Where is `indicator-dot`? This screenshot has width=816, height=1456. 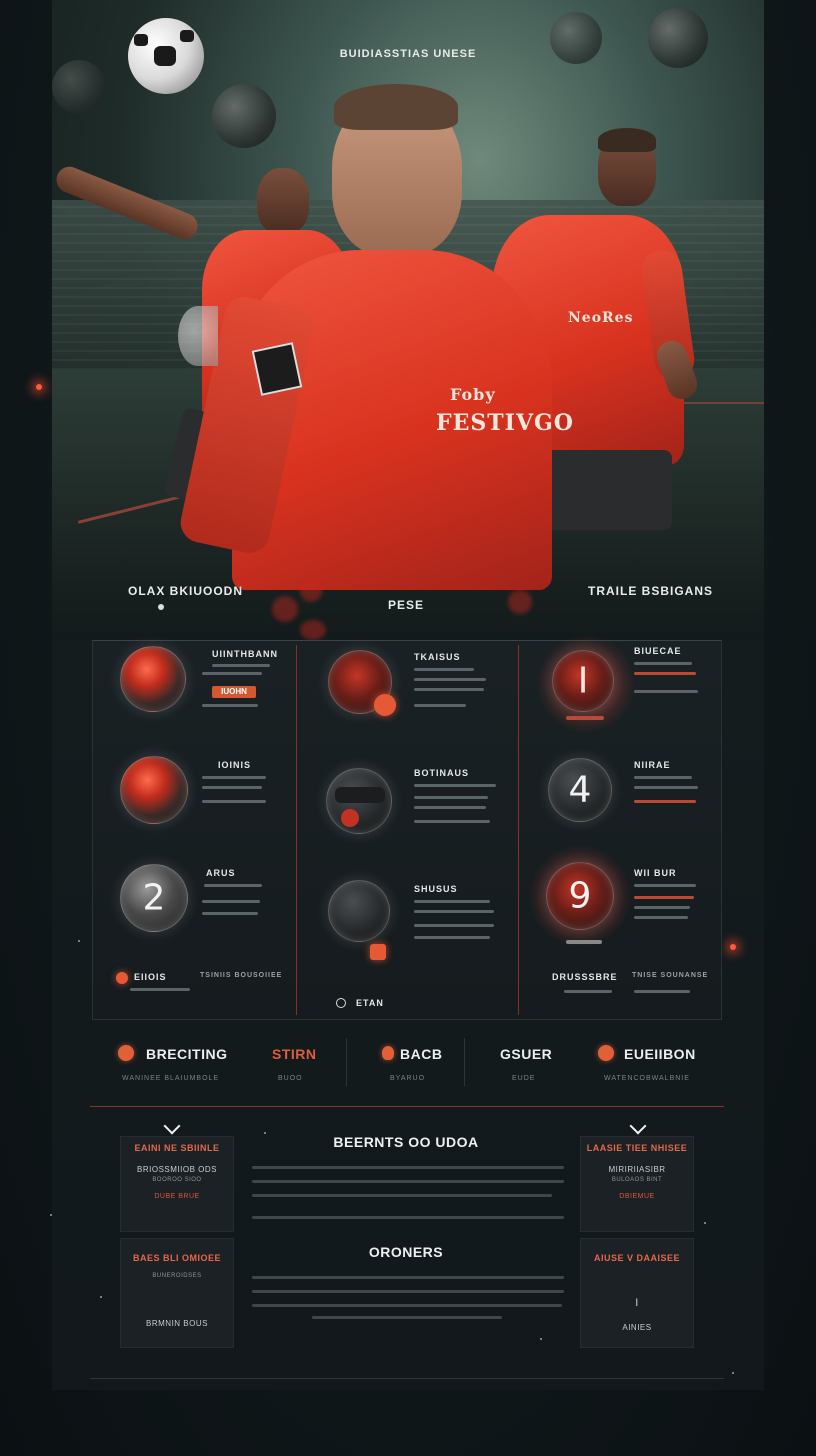 indicator-dot is located at coordinates (161, 607).